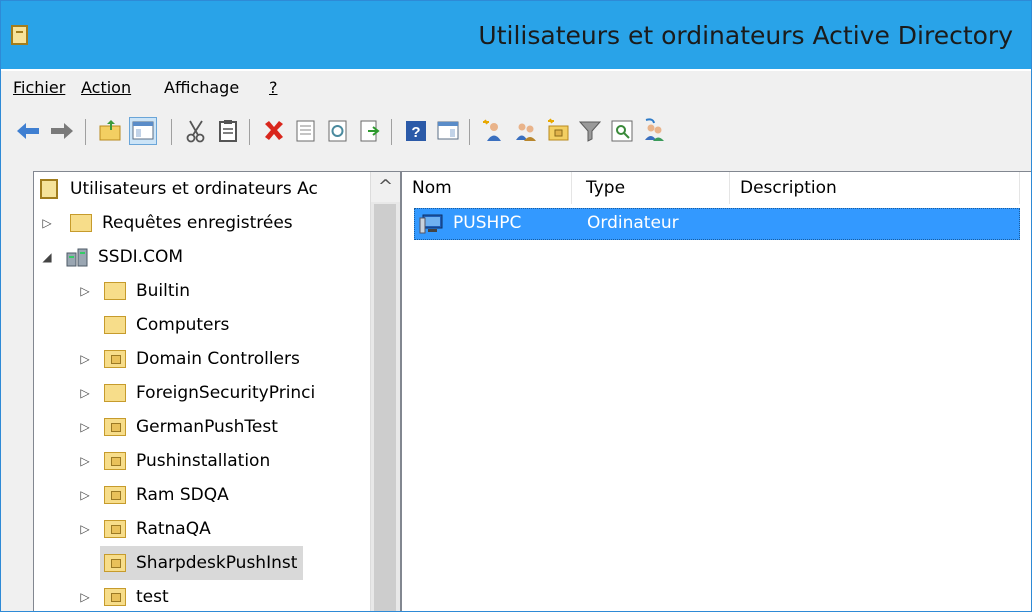 The height and width of the screenshot is (612, 1032). I want to click on tree-item-ram-sdqa: ▷ Ram SDQA, so click(153, 495).